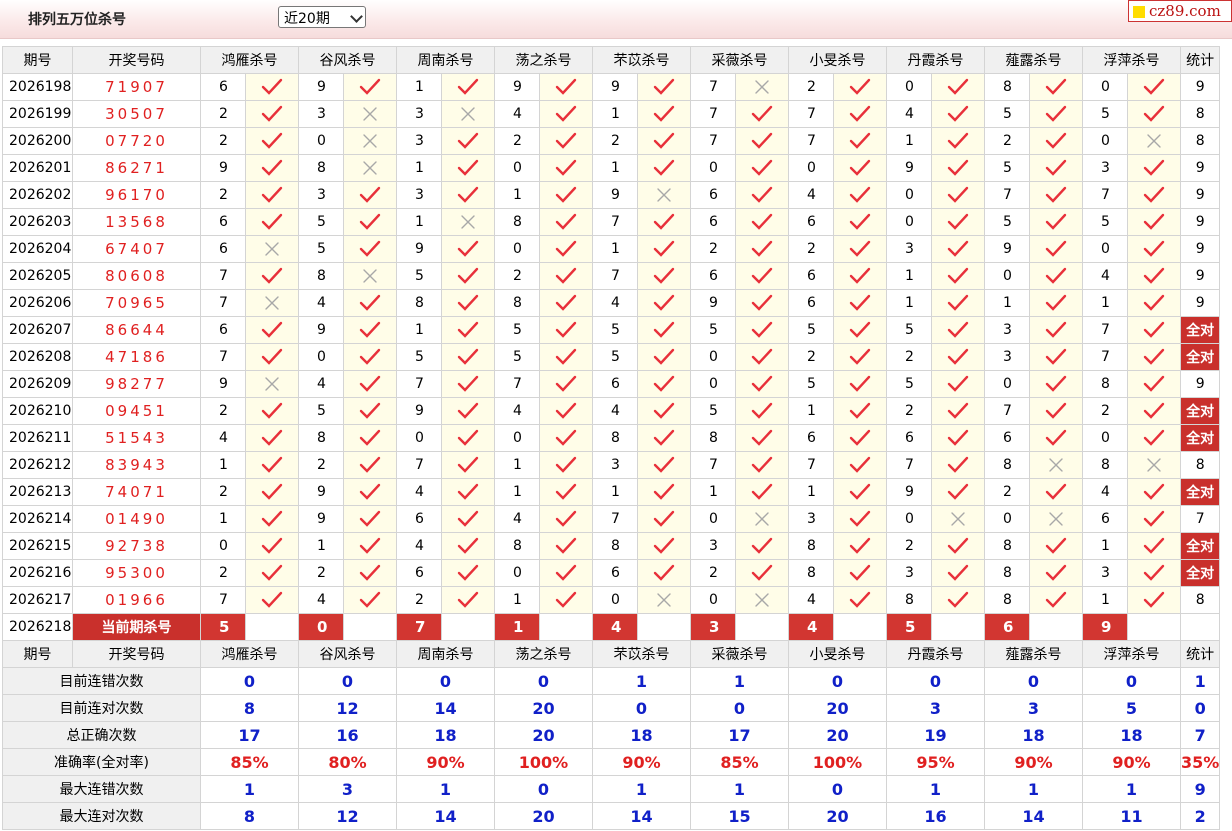  Describe the element at coordinates (611, 492) in the screenshot. I see `table-row: 2026213 74071 2 9 4 1 1 1 1 9 2 4 全对` at that location.